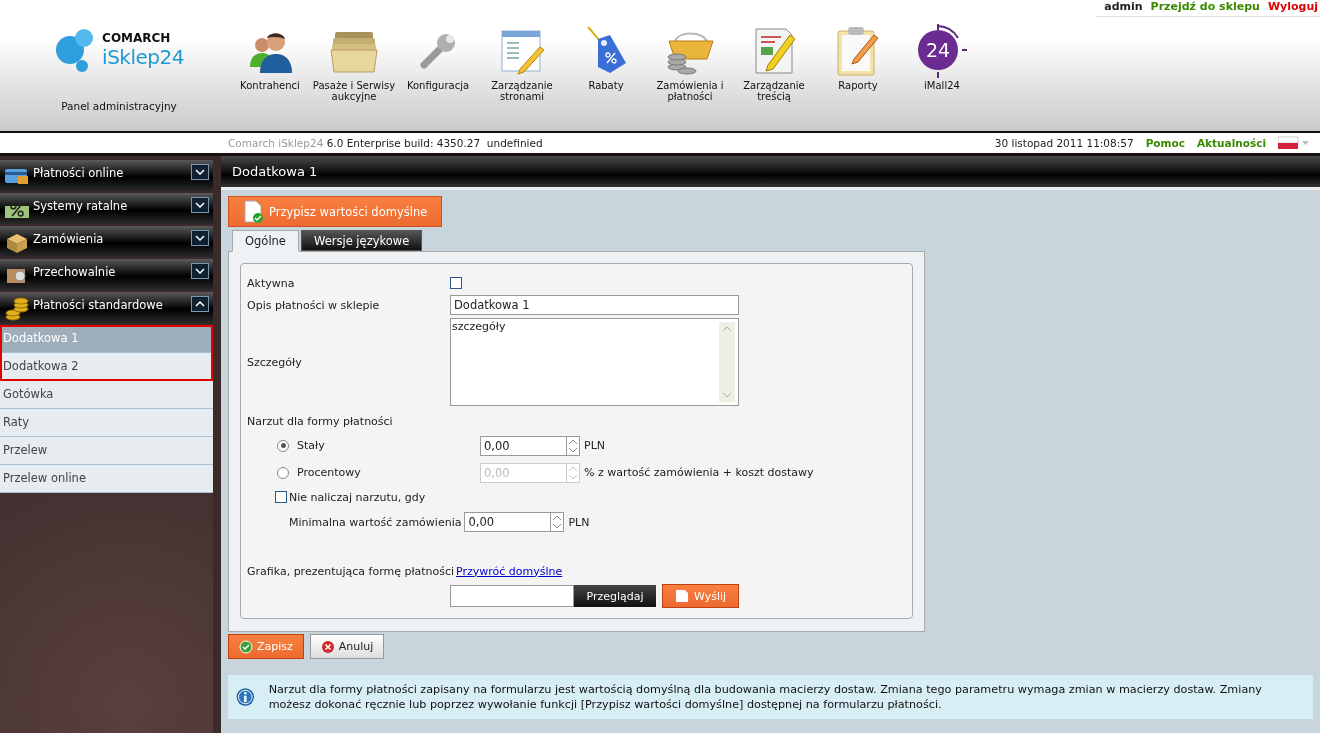 Image resolution: width=1320 pixels, height=733 pixels. Describe the element at coordinates (594, 305) in the screenshot. I see `input-field: Dodatkowa 1` at that location.